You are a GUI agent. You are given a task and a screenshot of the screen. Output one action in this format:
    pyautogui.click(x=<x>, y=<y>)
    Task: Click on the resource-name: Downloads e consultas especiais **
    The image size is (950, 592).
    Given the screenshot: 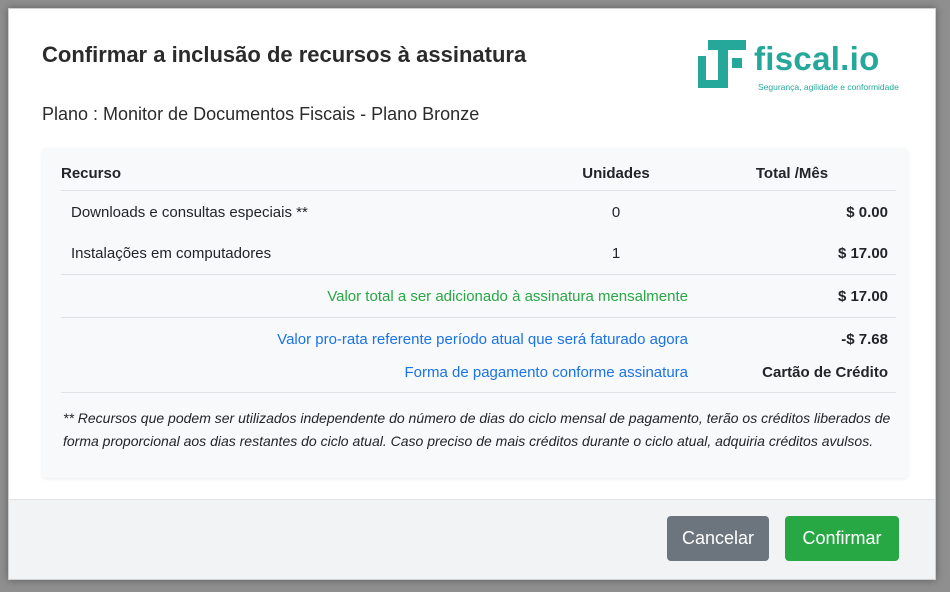 What is the action you would take?
    pyautogui.click(x=189, y=212)
    